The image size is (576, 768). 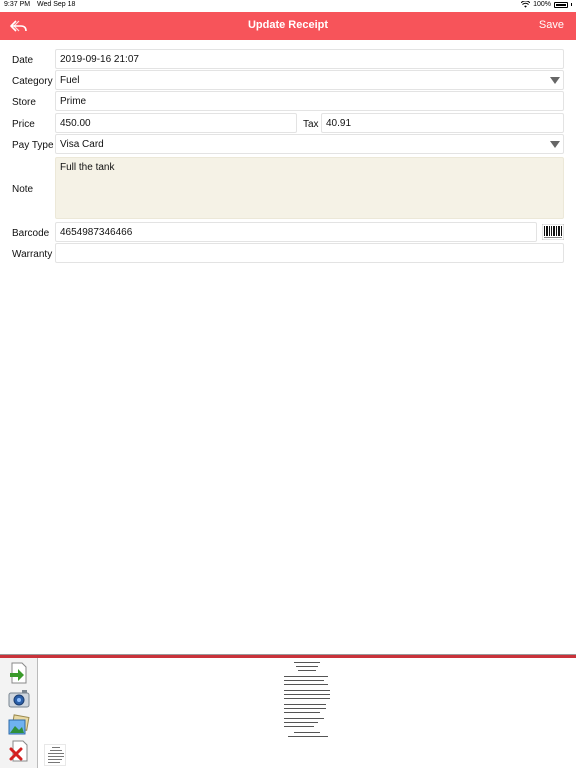 I want to click on warranty-label: Warranty, so click(x=32, y=254).